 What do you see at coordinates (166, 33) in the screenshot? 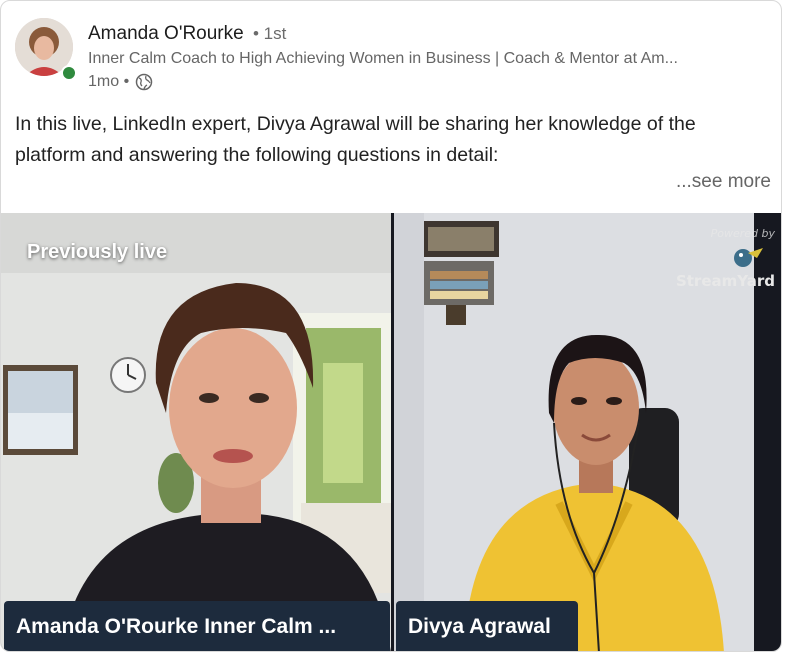
I see `author-name: Amanda O'Rourke` at bounding box center [166, 33].